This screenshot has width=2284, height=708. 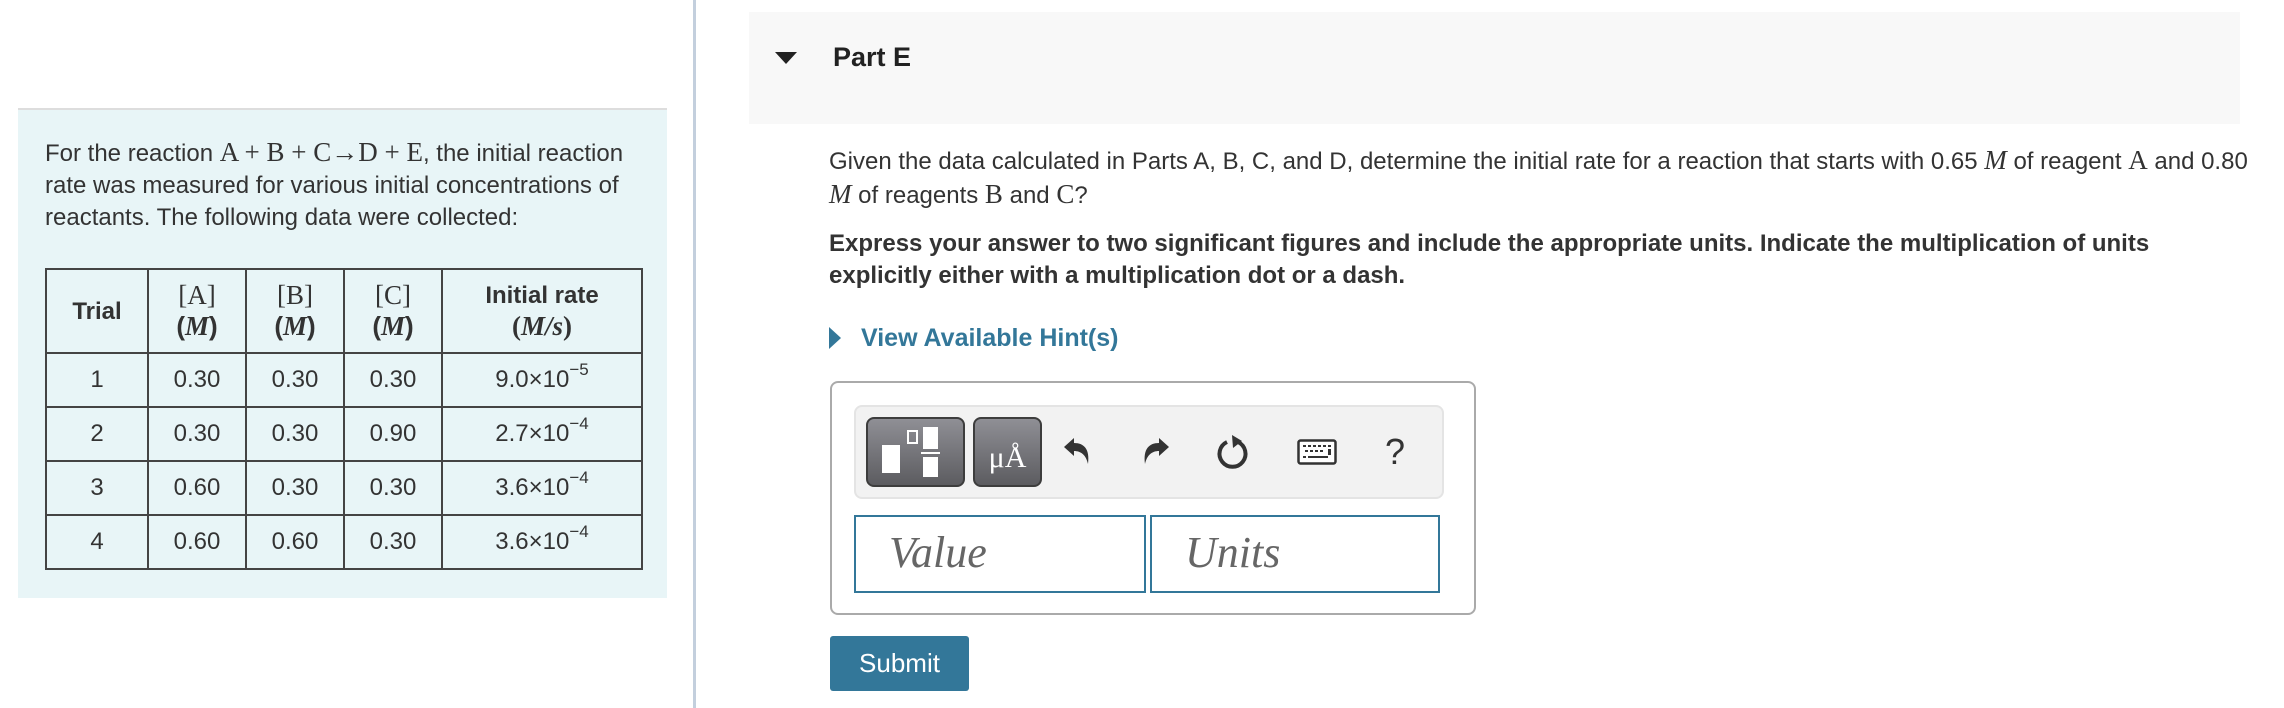 I want to click on cell-trial: 1, so click(x=97, y=380).